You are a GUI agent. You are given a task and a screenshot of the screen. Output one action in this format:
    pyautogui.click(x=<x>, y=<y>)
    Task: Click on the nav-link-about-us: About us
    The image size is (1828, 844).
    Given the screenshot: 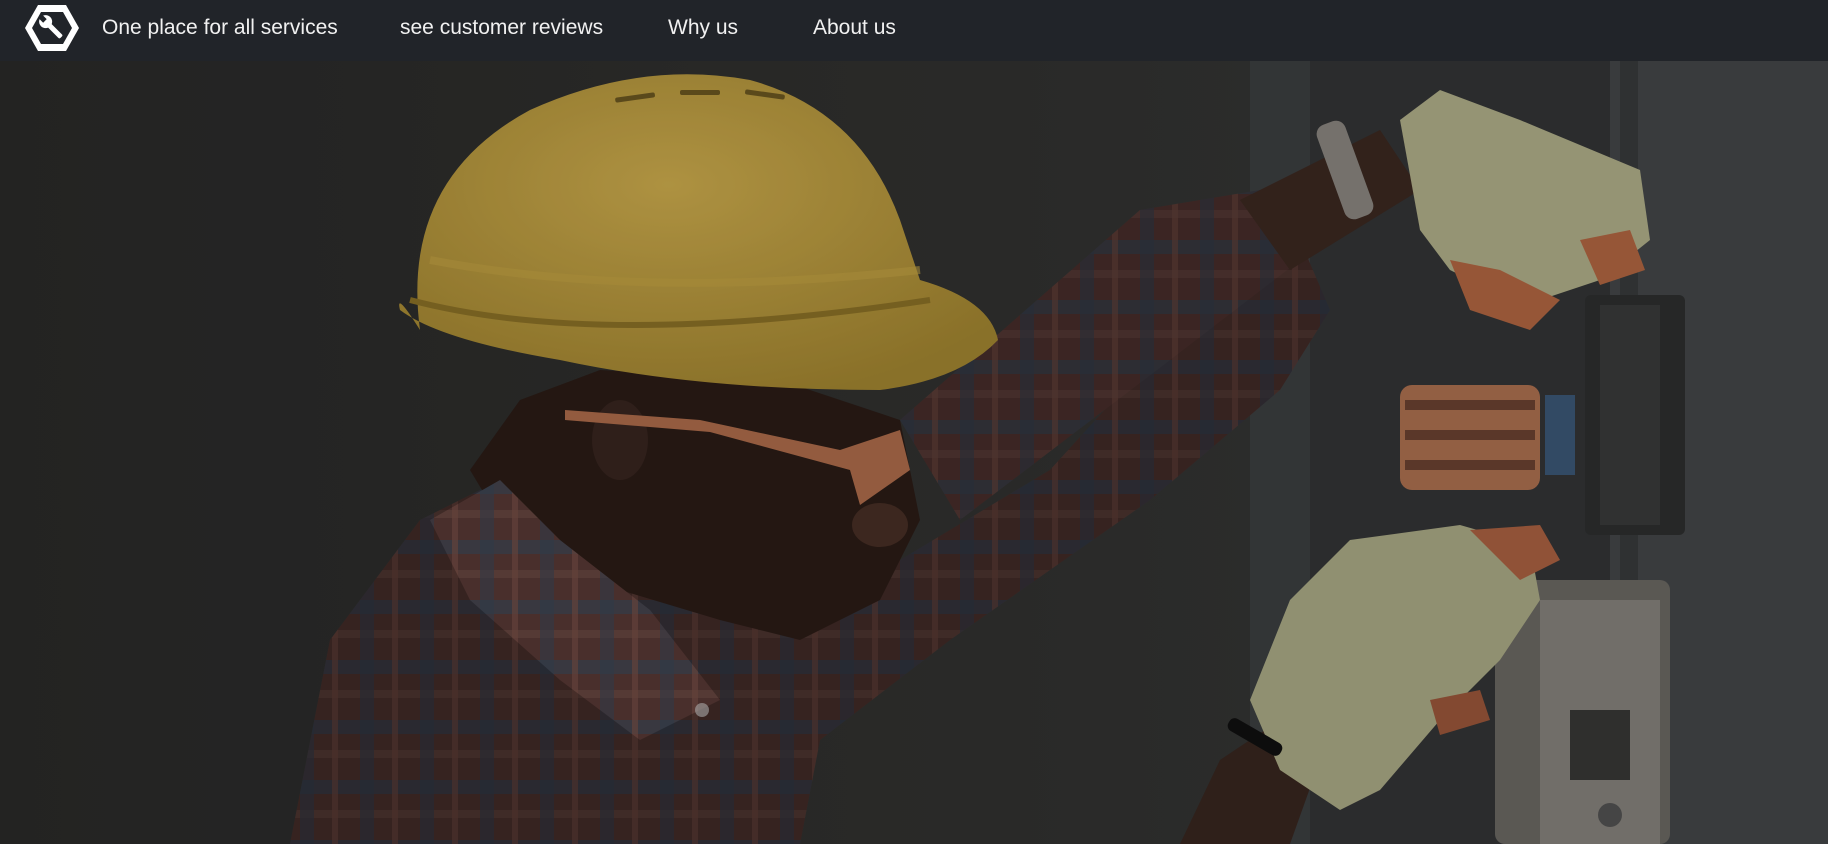 What is the action you would take?
    pyautogui.click(x=854, y=27)
    